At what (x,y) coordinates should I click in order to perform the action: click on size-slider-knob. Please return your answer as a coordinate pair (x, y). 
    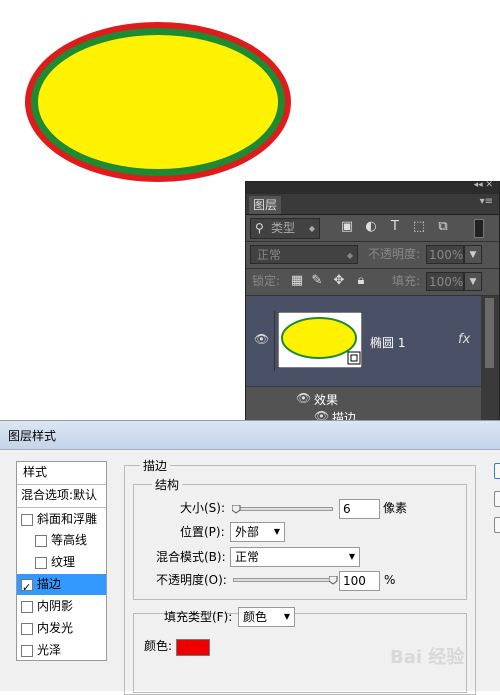
    Looking at the image, I should click on (236, 509).